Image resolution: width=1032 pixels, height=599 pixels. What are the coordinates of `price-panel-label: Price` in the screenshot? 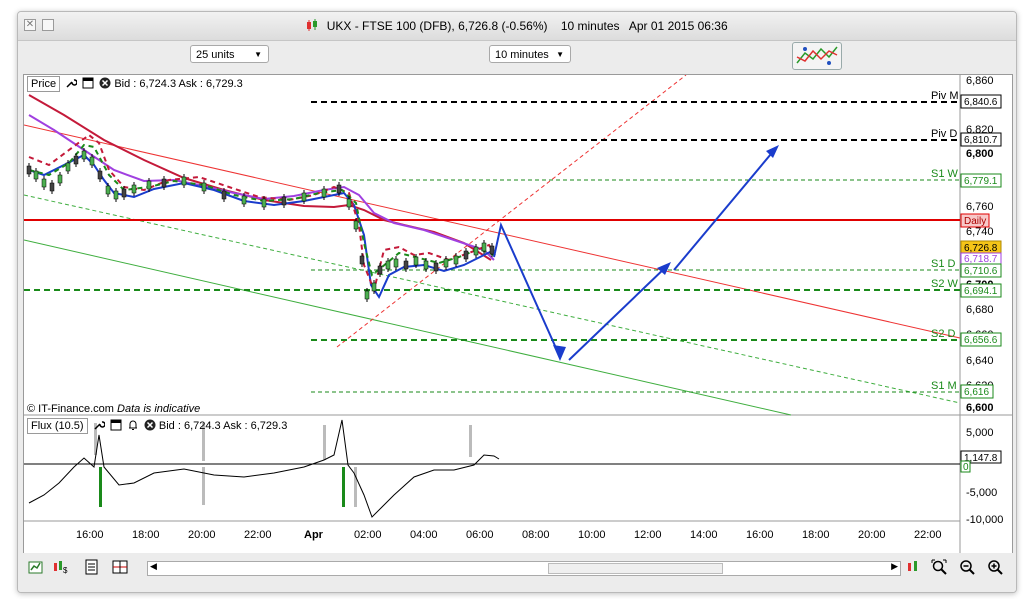 It's located at (44, 84).